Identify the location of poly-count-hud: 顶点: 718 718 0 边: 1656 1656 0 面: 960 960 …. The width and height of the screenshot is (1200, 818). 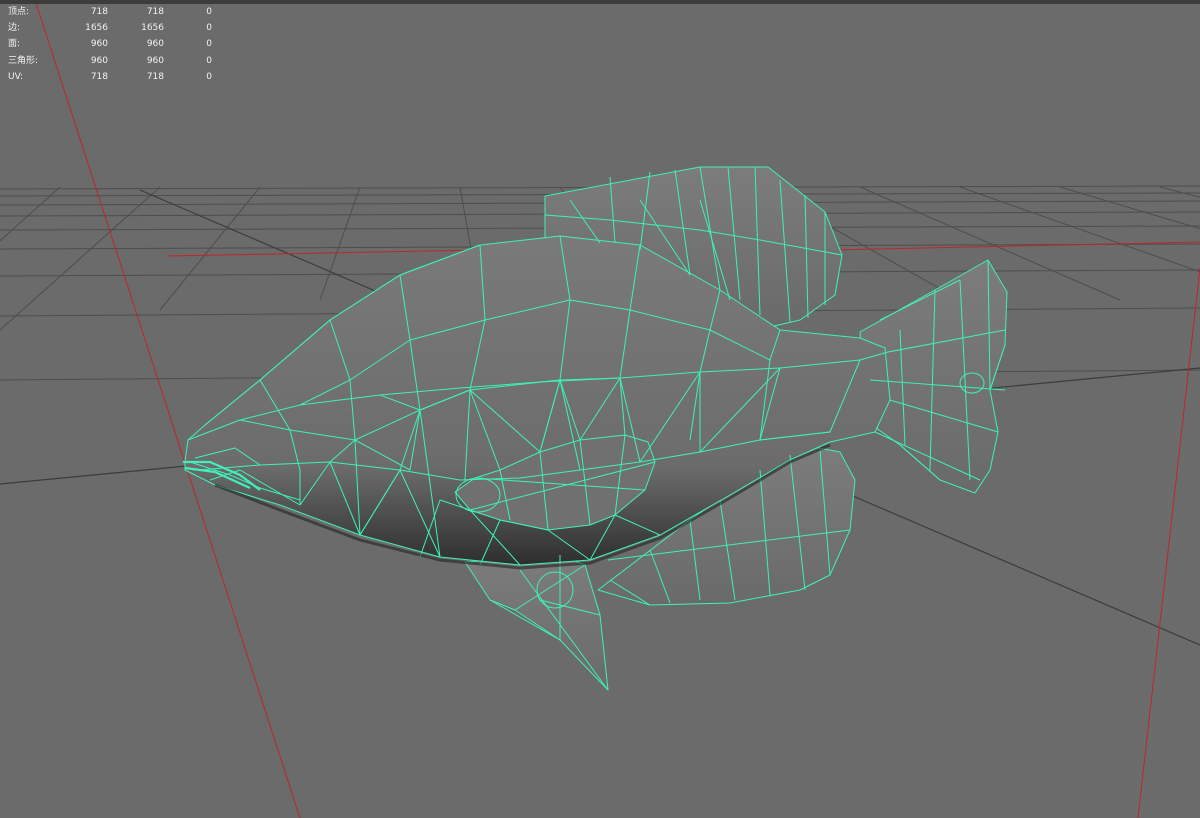
(118, 44).